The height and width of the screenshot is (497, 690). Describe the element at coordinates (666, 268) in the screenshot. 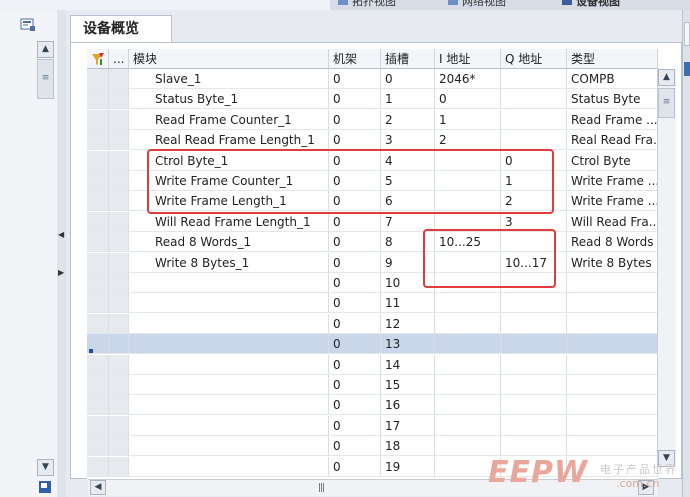

I see `table-vertical-scrollbar: ▲ ≡ ▼` at that location.